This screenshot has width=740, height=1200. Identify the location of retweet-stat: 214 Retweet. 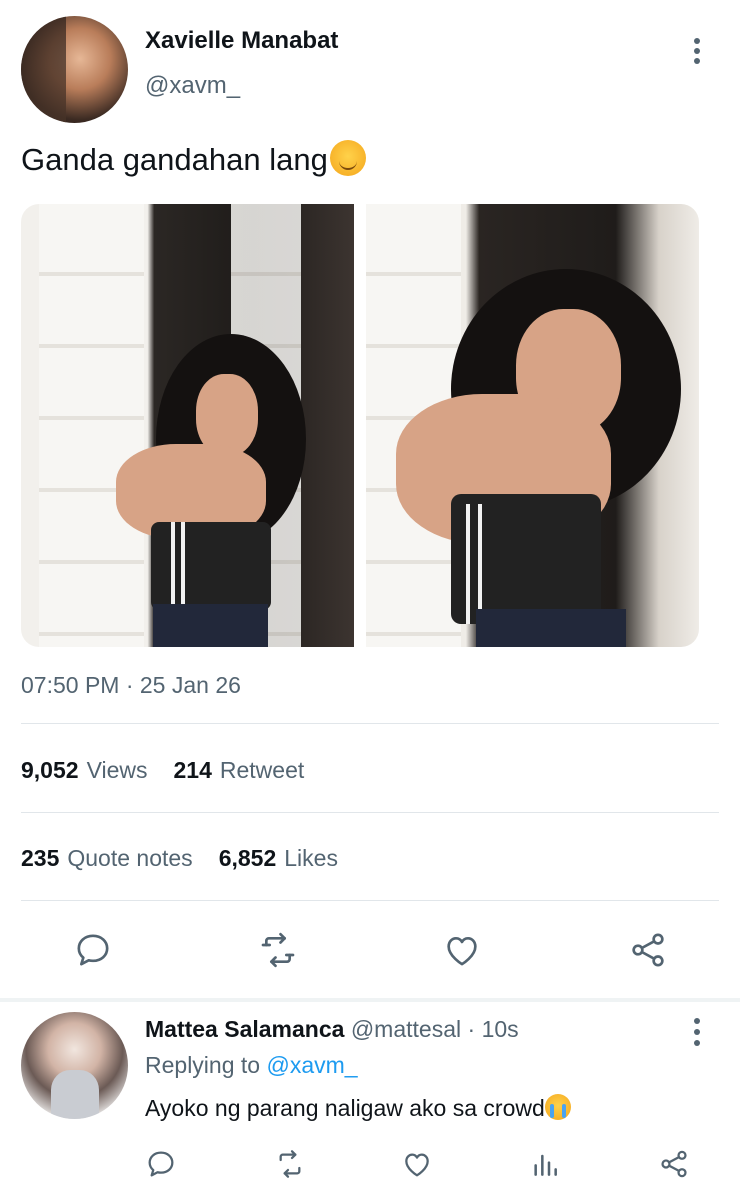
(239, 770).